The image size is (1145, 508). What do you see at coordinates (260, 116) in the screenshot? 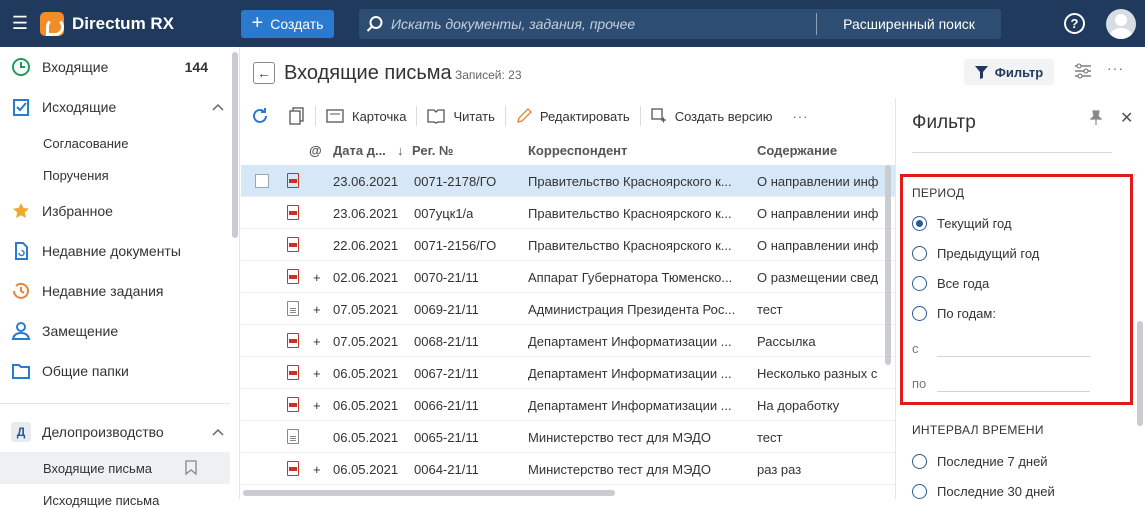
I see `refresh-icon` at bounding box center [260, 116].